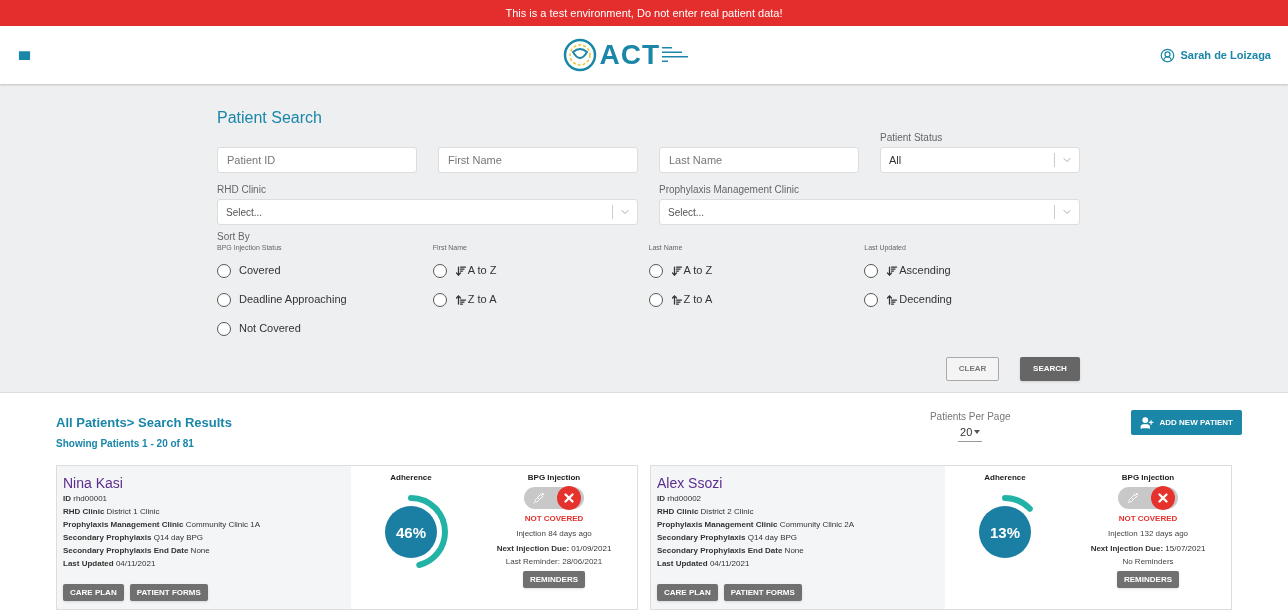 The height and width of the screenshot is (616, 1288). What do you see at coordinates (970, 417) in the screenshot?
I see `per-page-label: Patients Per Page` at bounding box center [970, 417].